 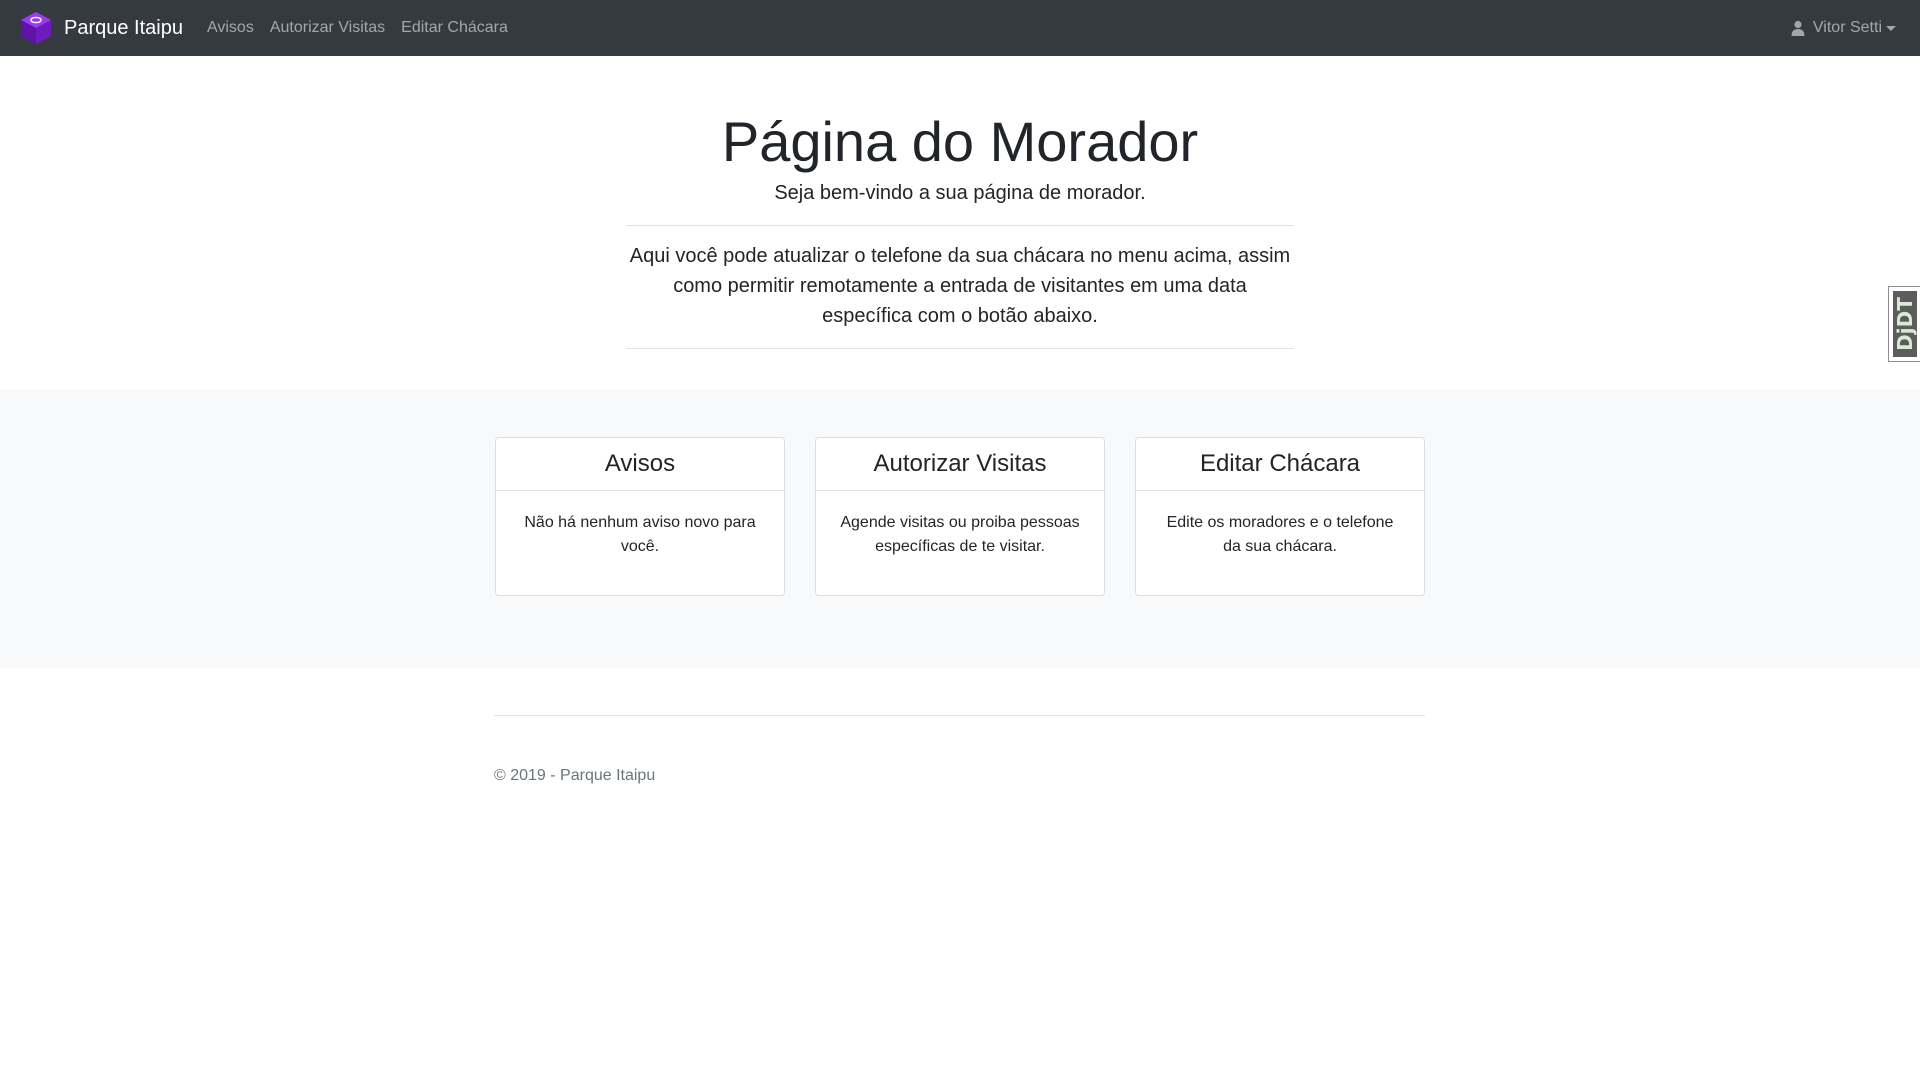 What do you see at coordinates (1280, 464) in the screenshot?
I see `card-title: Editar Chácara` at bounding box center [1280, 464].